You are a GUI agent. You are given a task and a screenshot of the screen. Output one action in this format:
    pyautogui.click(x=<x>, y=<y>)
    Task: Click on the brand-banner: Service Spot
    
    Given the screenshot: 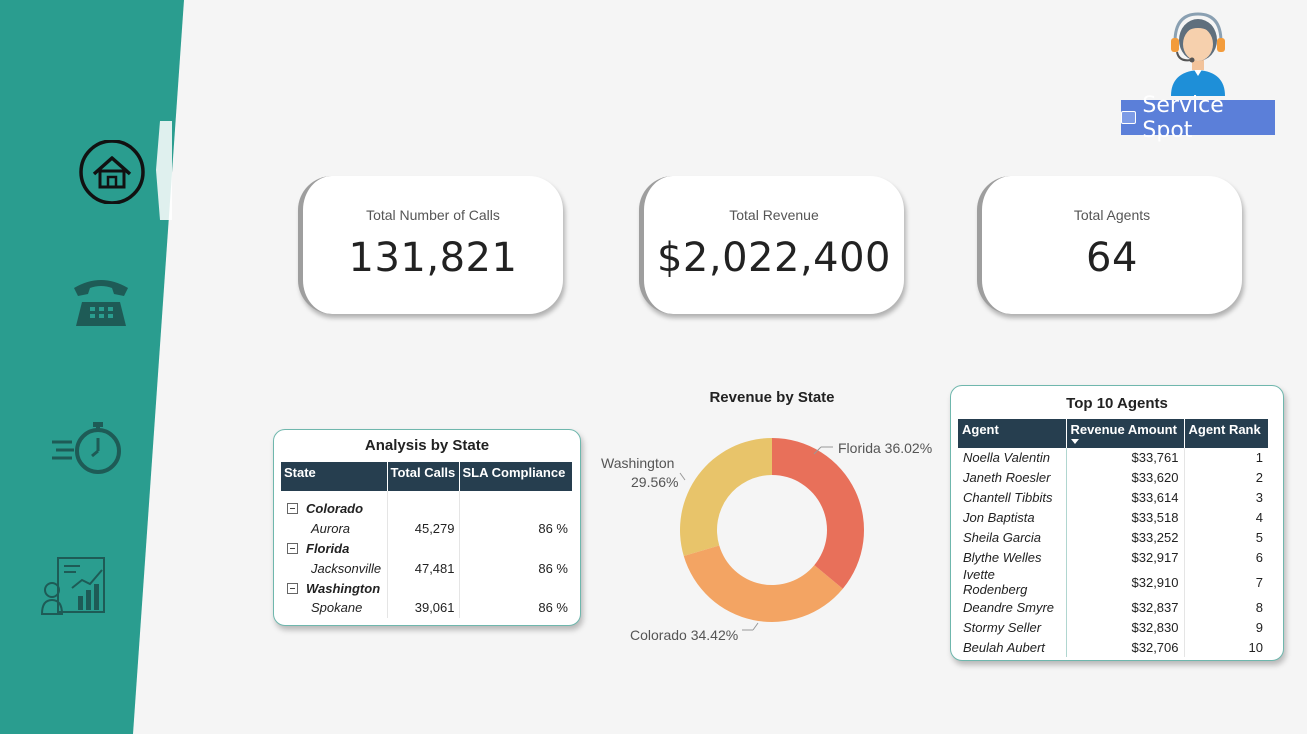 What is the action you would take?
    pyautogui.click(x=1198, y=118)
    